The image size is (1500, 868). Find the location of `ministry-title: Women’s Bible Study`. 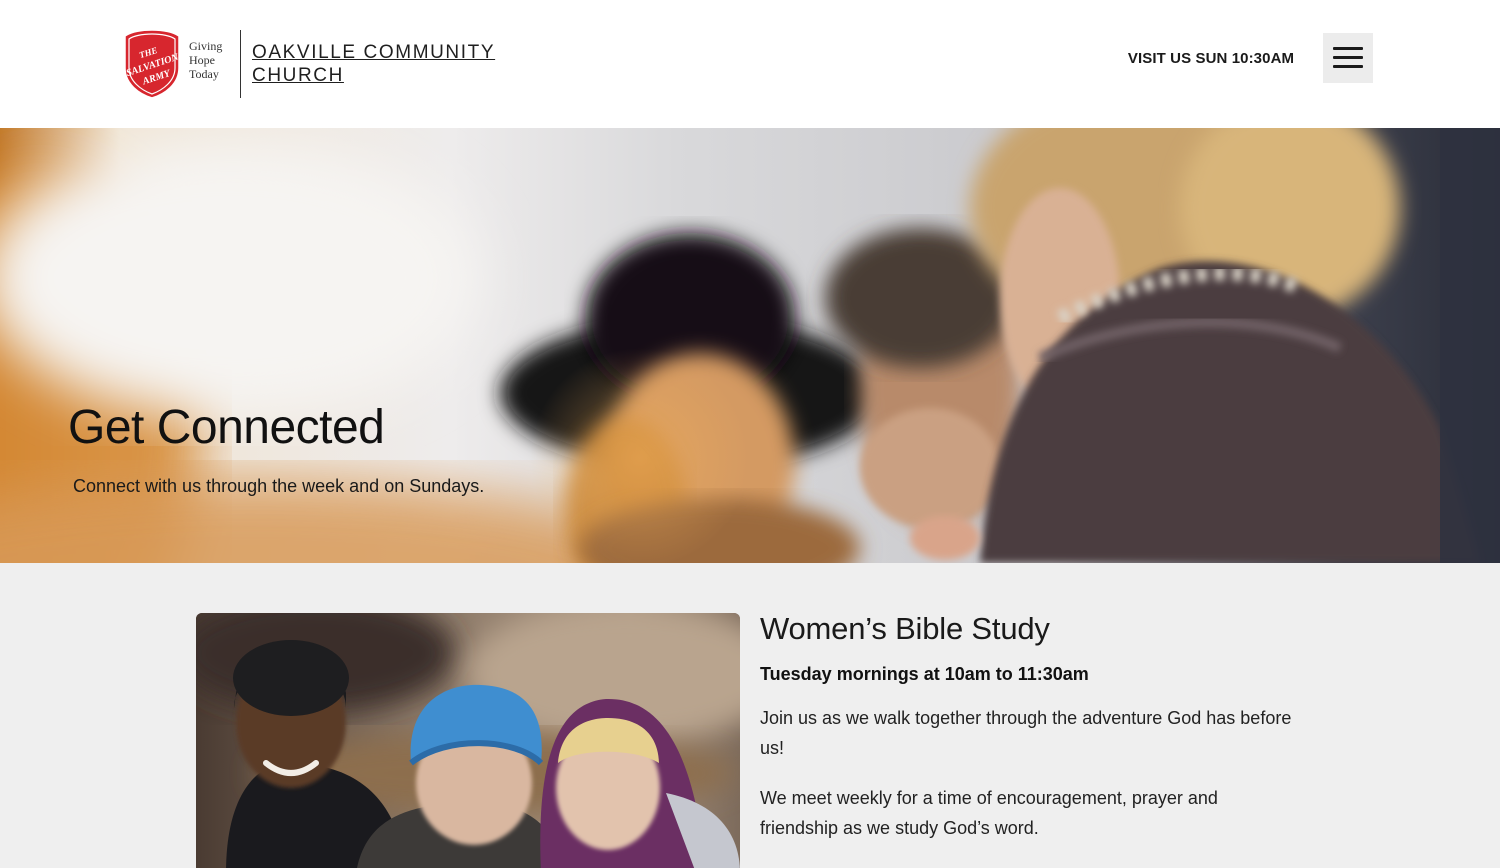

ministry-title: Women’s Bible Study is located at coordinates (905, 628).